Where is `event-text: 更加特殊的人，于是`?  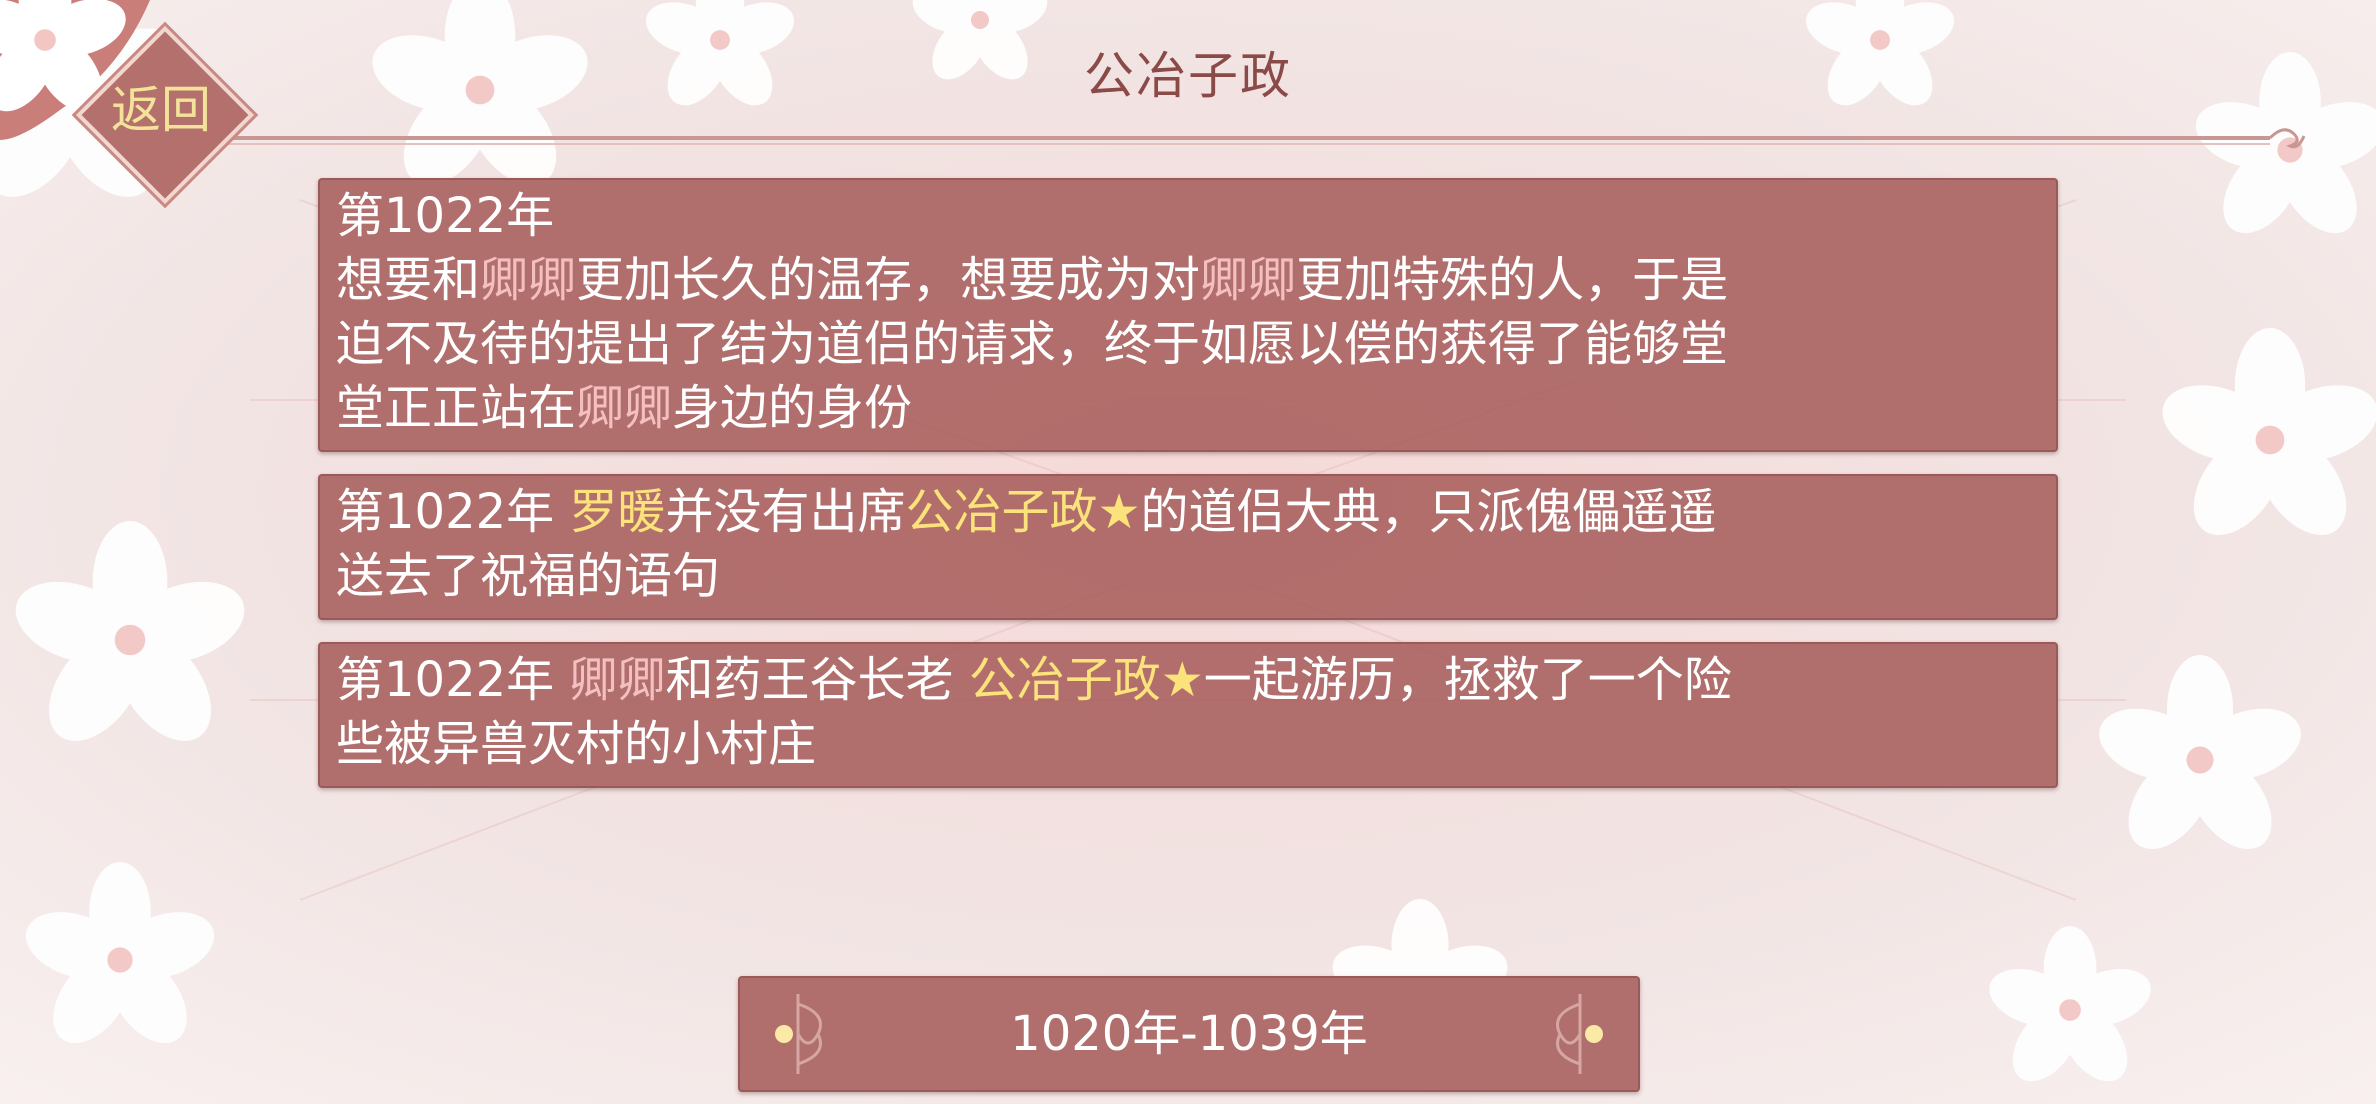
event-text: 更加特殊的人，于是 is located at coordinates (1512, 280).